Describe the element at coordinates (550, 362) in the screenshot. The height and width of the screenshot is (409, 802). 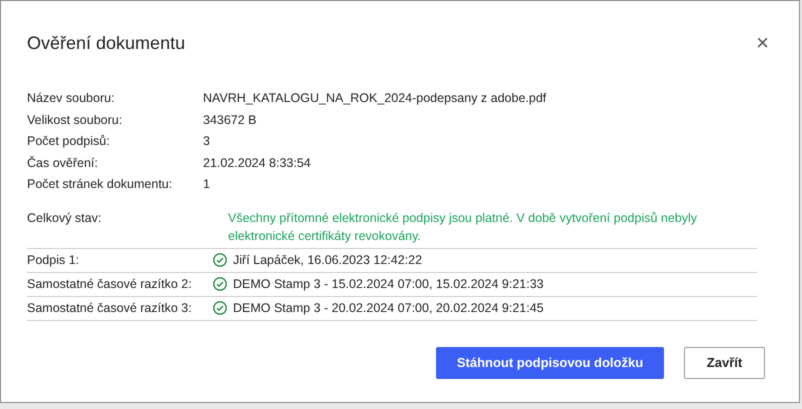
I see `download-button: Stáhnout podpisovou doložku` at that location.